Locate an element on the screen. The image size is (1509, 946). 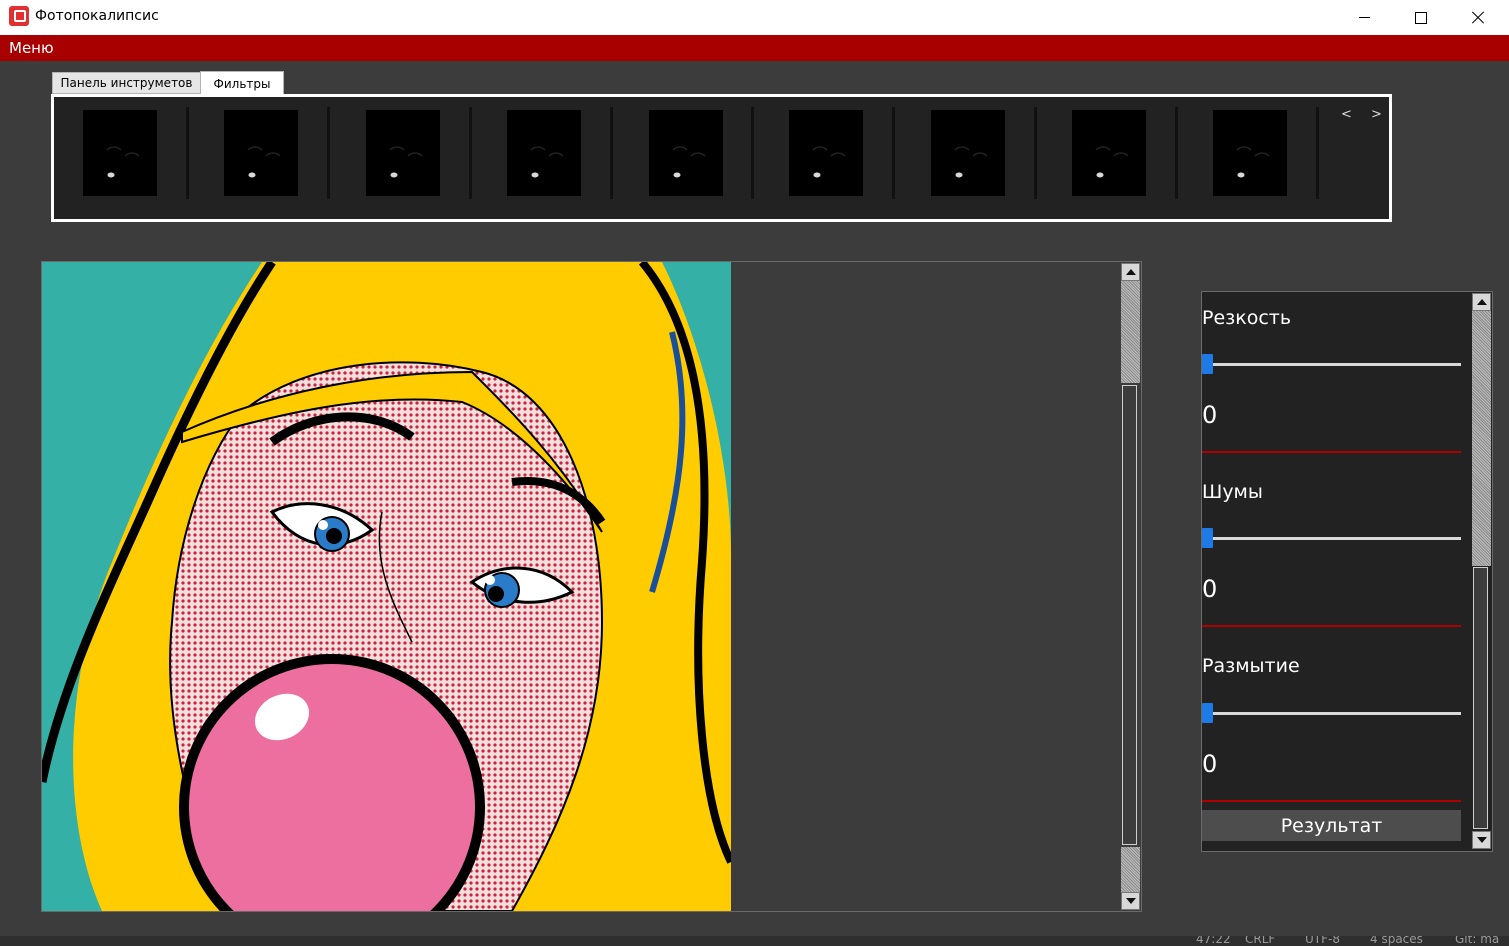
viewer-scrollbar is located at coordinates (1130, 586).